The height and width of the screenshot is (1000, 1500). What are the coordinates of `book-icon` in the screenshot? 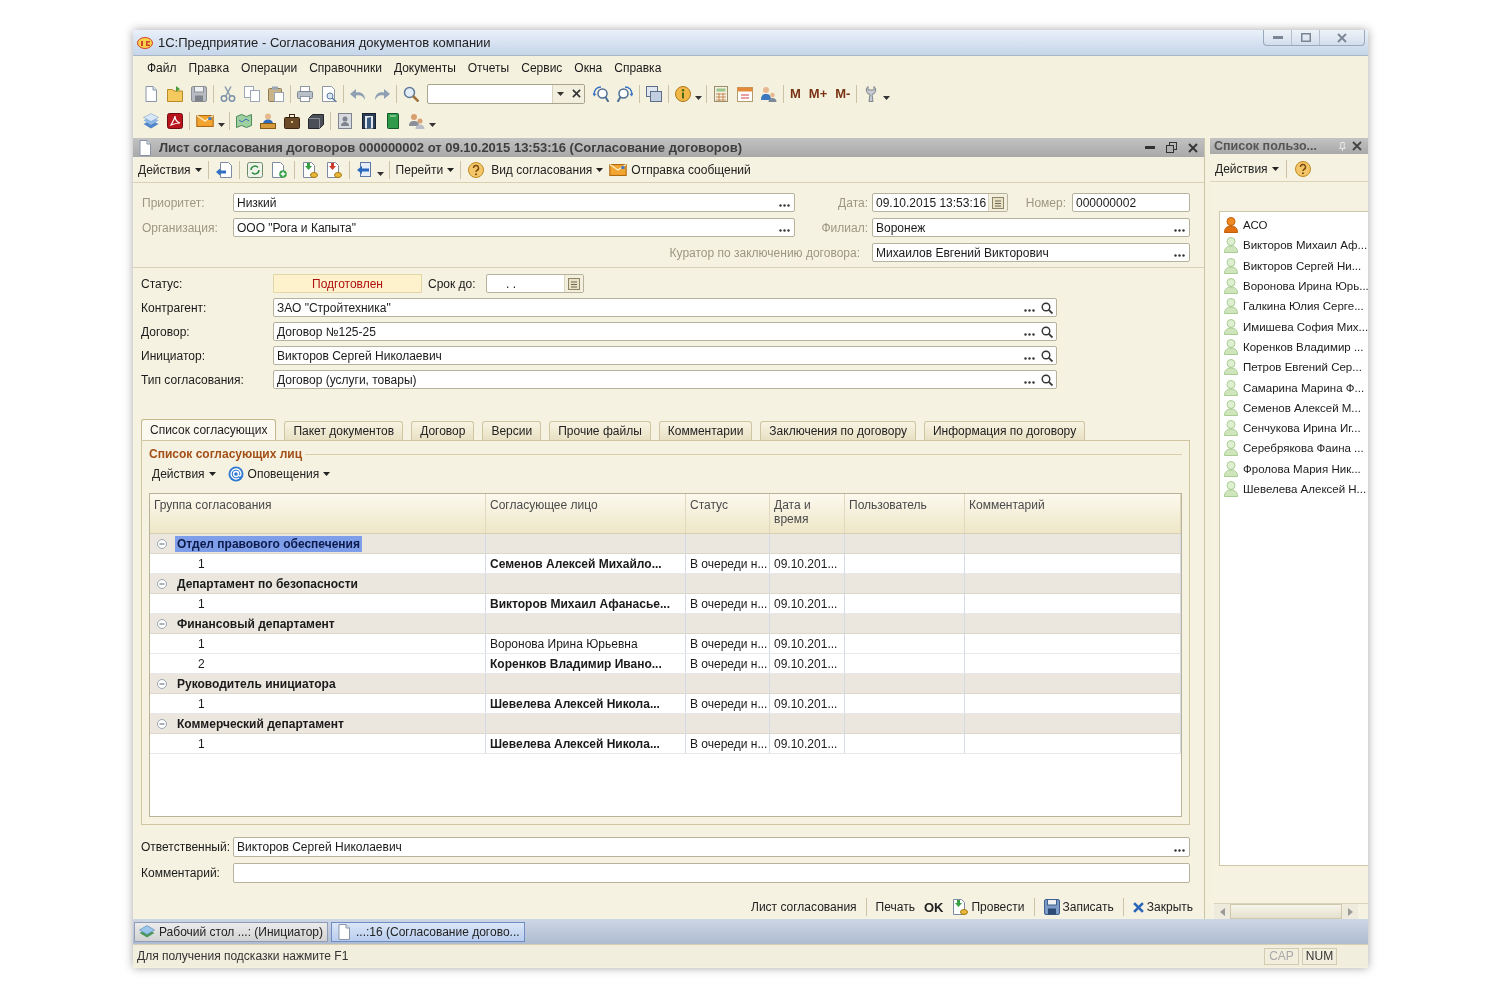 It's located at (393, 120).